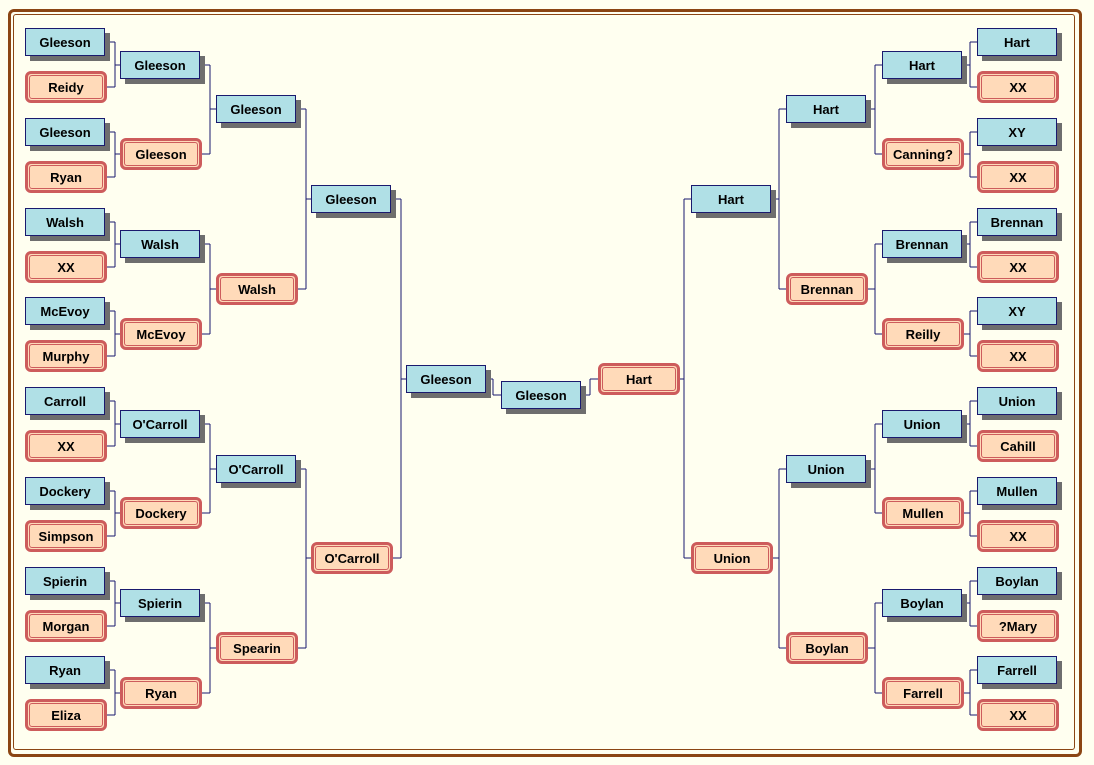 The width and height of the screenshot is (1094, 765). I want to click on mother-side-gen4-person: Brennan, so click(922, 244).